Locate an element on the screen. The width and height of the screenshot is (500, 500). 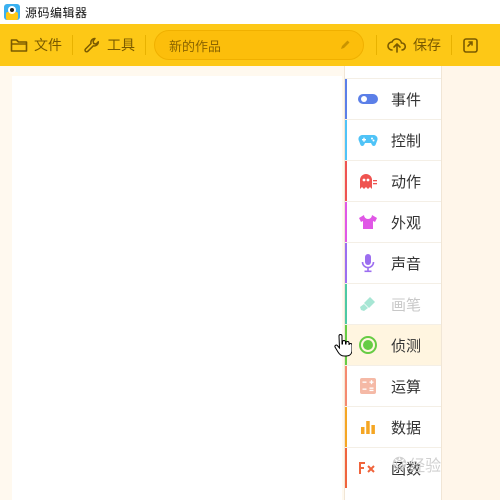
category-label: 事件 is located at coordinates (406, 99).